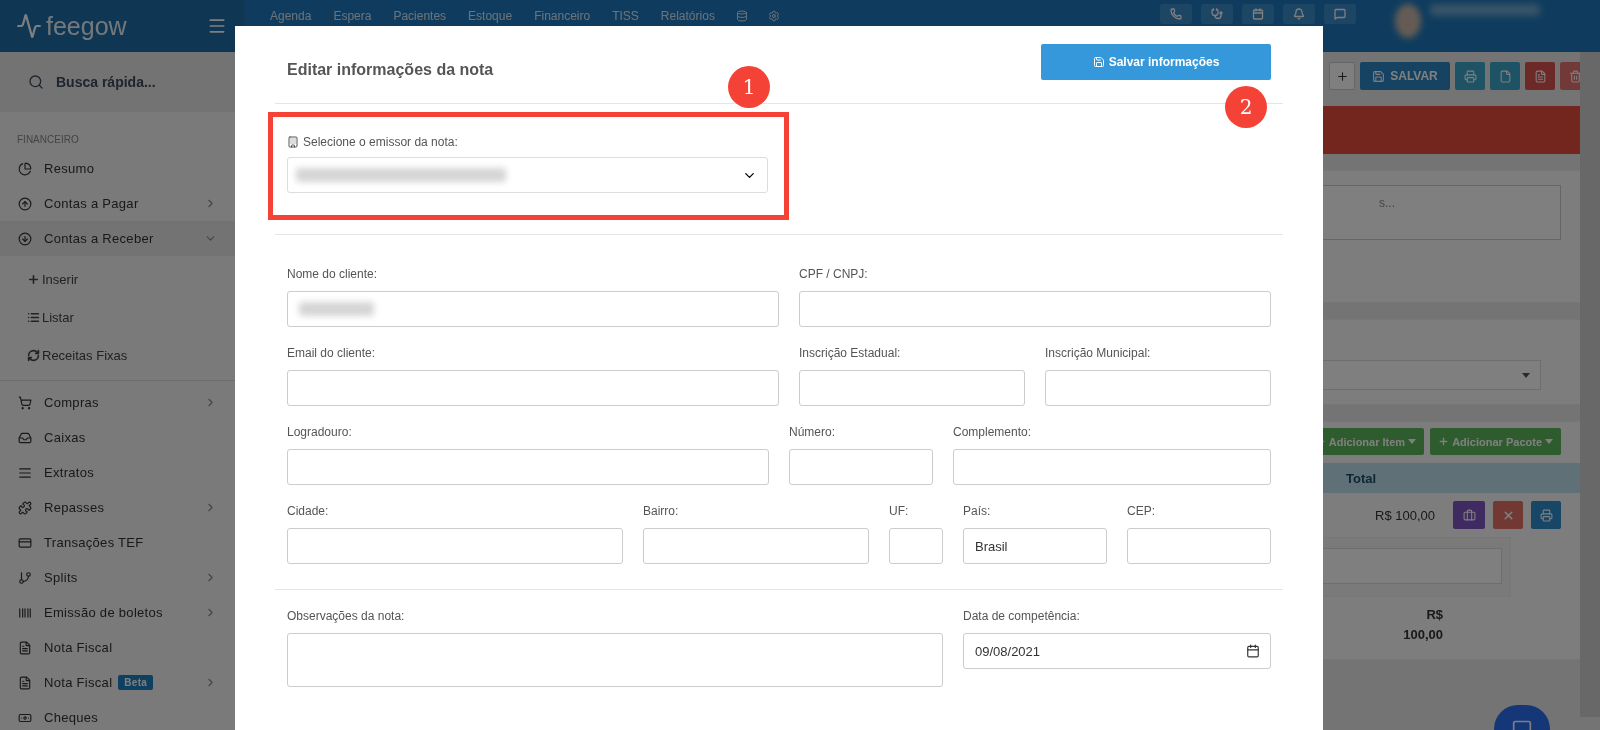 Image resolution: width=1600 pixels, height=730 pixels. Describe the element at coordinates (1590, 384) in the screenshot. I see `scrollbar` at that location.